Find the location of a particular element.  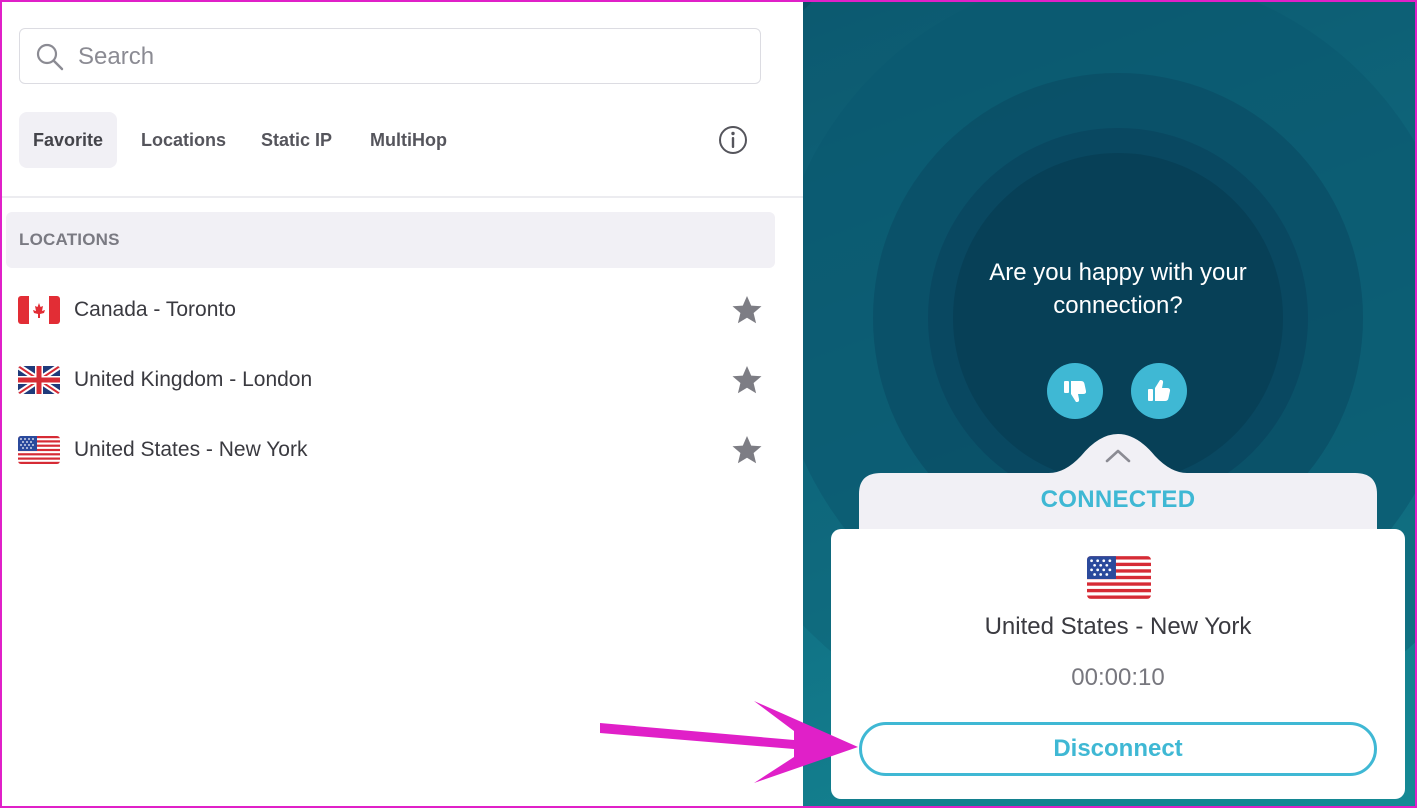

location-row-us-new-york: United States - New York is located at coordinates (390, 450).